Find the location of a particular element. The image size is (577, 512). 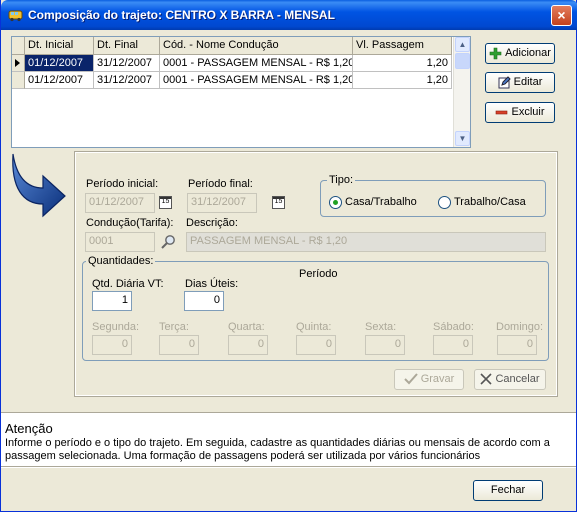

excluir-button: Excluir is located at coordinates (520, 112).